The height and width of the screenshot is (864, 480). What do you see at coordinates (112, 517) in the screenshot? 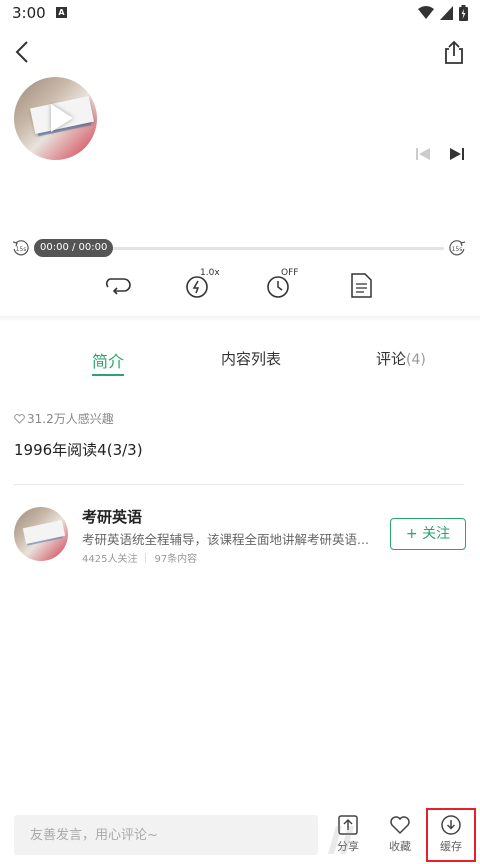
I see `album-name: 考研英语` at bounding box center [112, 517].